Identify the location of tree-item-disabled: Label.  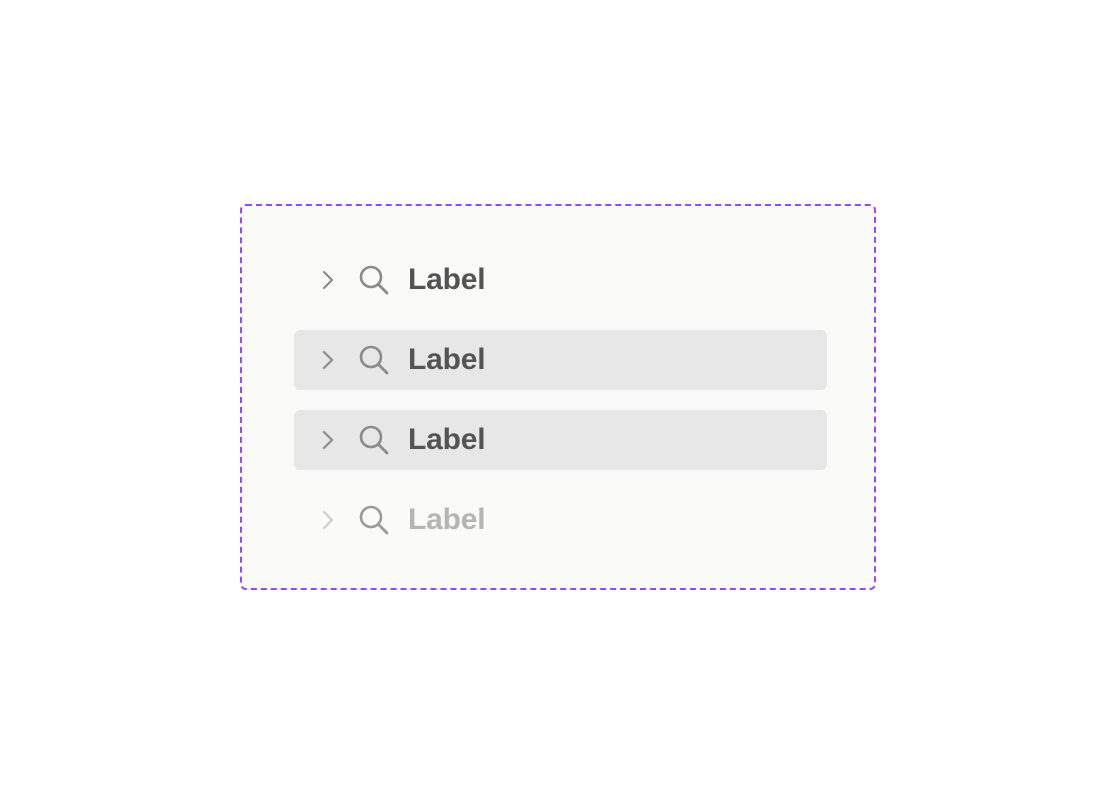
(560, 520).